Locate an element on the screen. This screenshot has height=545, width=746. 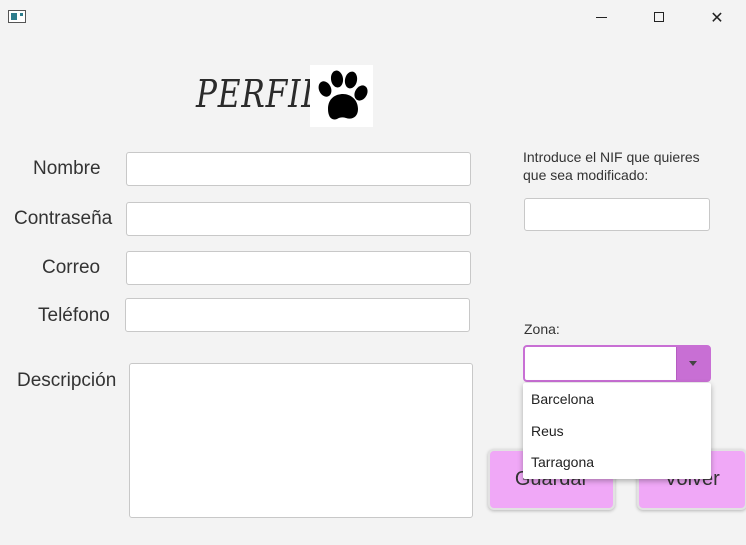
nif-field is located at coordinates (617, 214).